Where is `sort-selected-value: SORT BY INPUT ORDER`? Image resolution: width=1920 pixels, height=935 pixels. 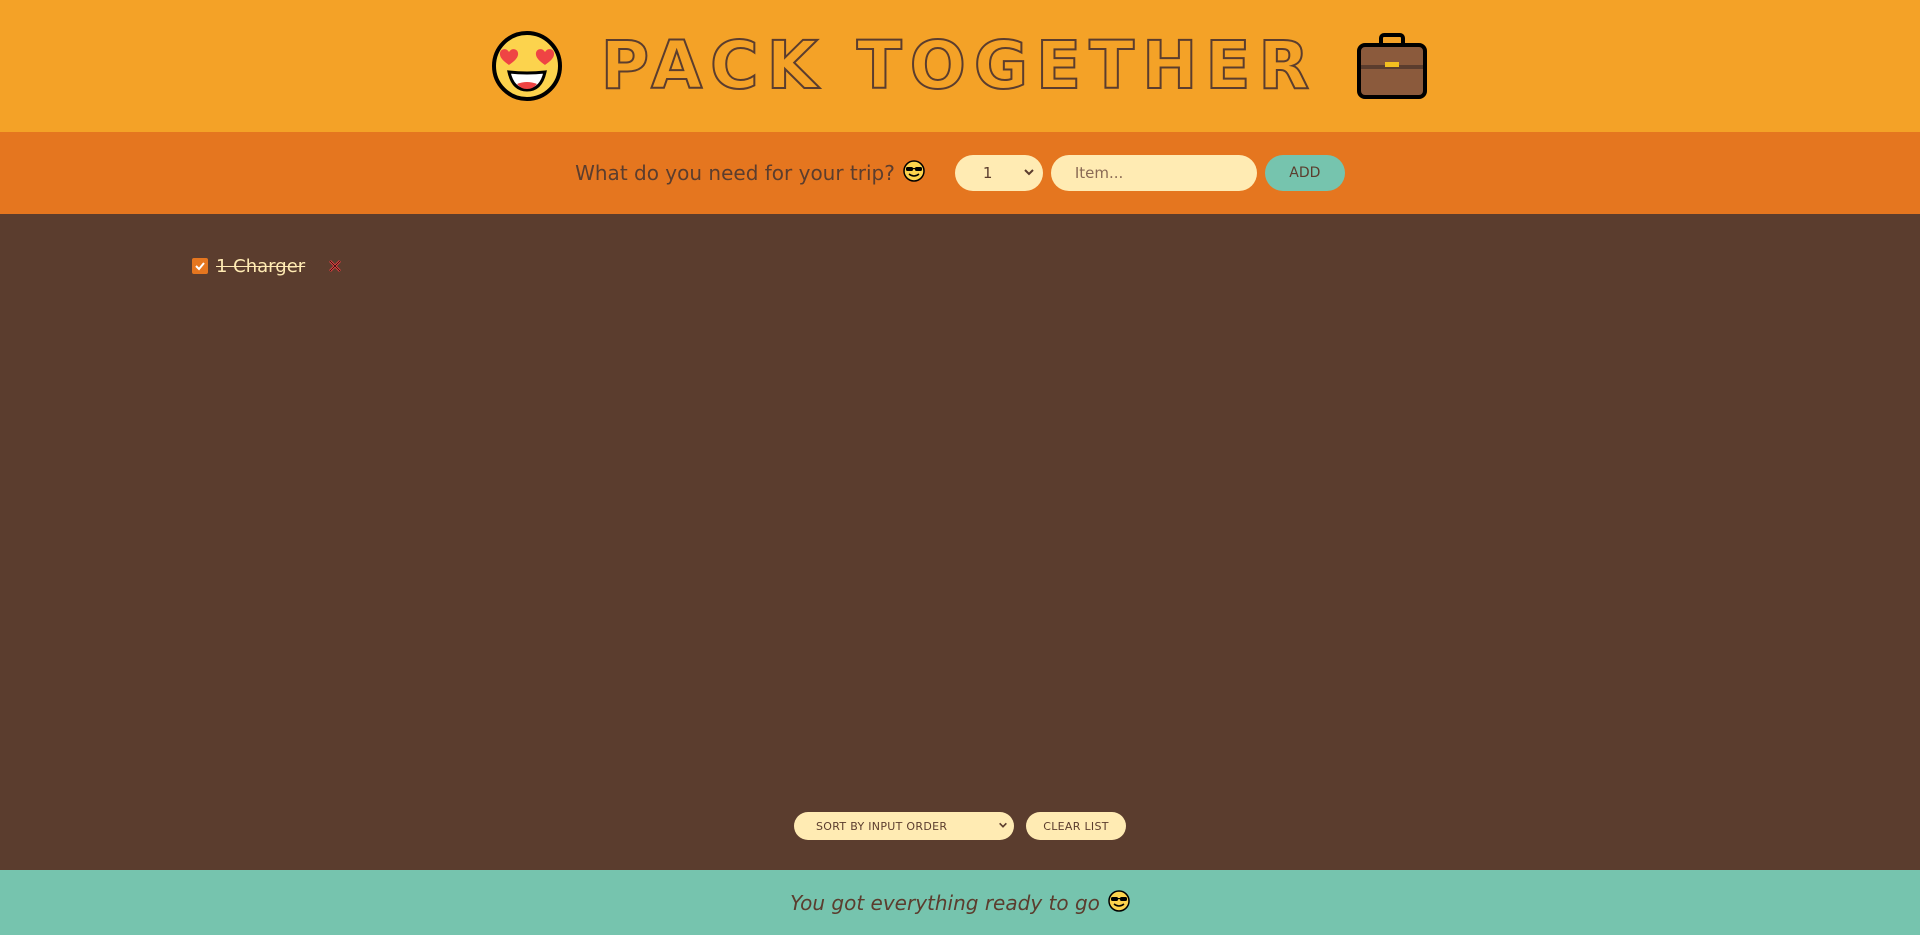 sort-selected-value: SORT BY INPUT ORDER is located at coordinates (882, 826).